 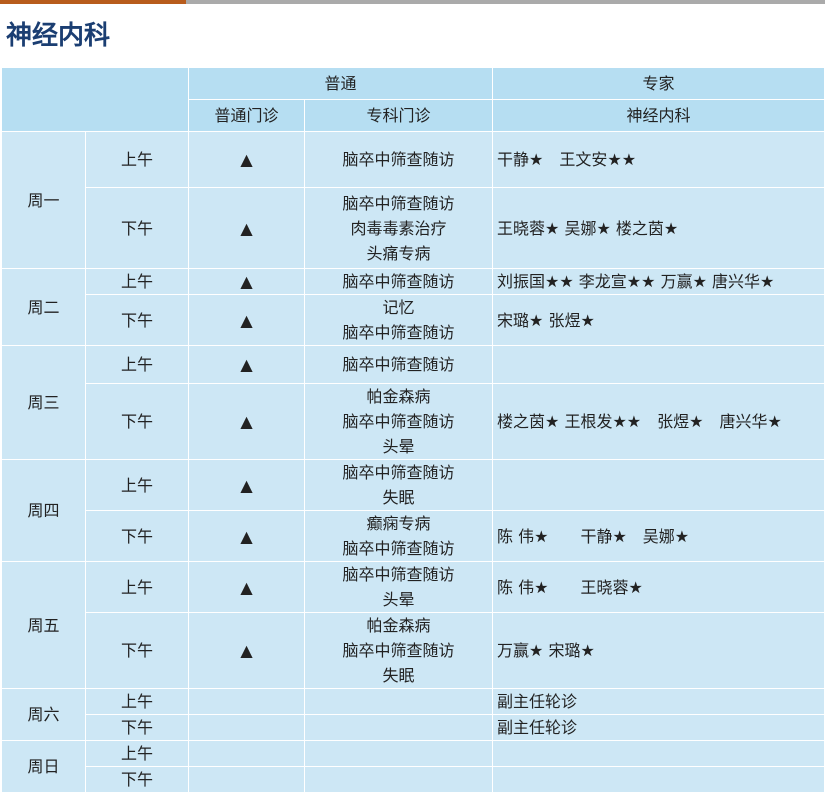 What do you see at coordinates (658, 650) in the screenshot?
I see `expert-cell: 万赢★ 宋璐★` at bounding box center [658, 650].